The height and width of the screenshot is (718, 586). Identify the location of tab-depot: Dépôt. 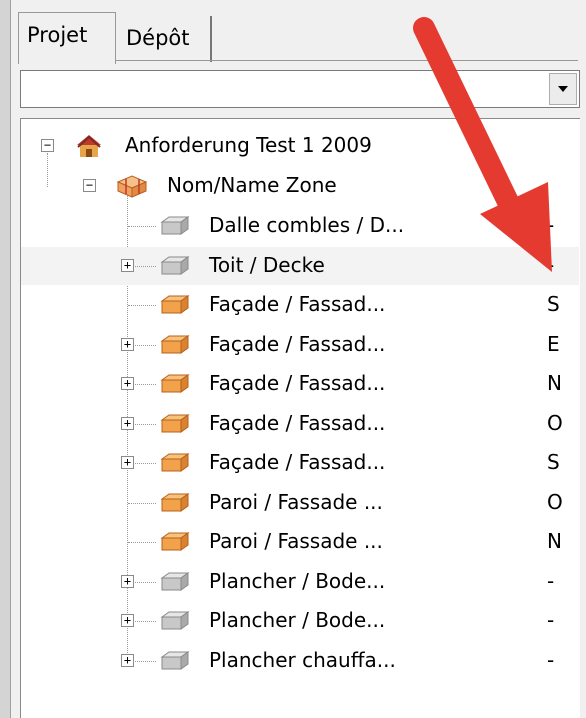
(165, 39).